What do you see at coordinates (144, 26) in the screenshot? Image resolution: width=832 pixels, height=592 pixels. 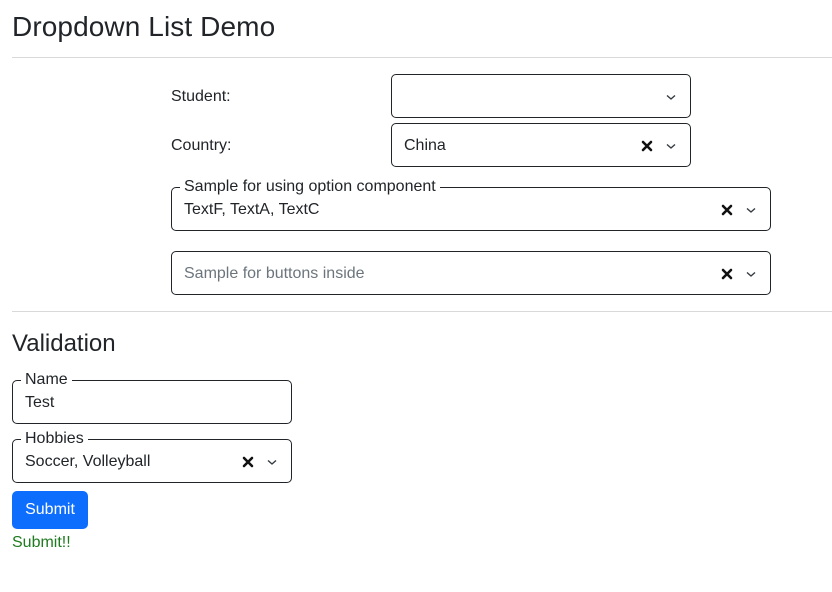 I see `page-title: Dropdown List Demo` at bounding box center [144, 26].